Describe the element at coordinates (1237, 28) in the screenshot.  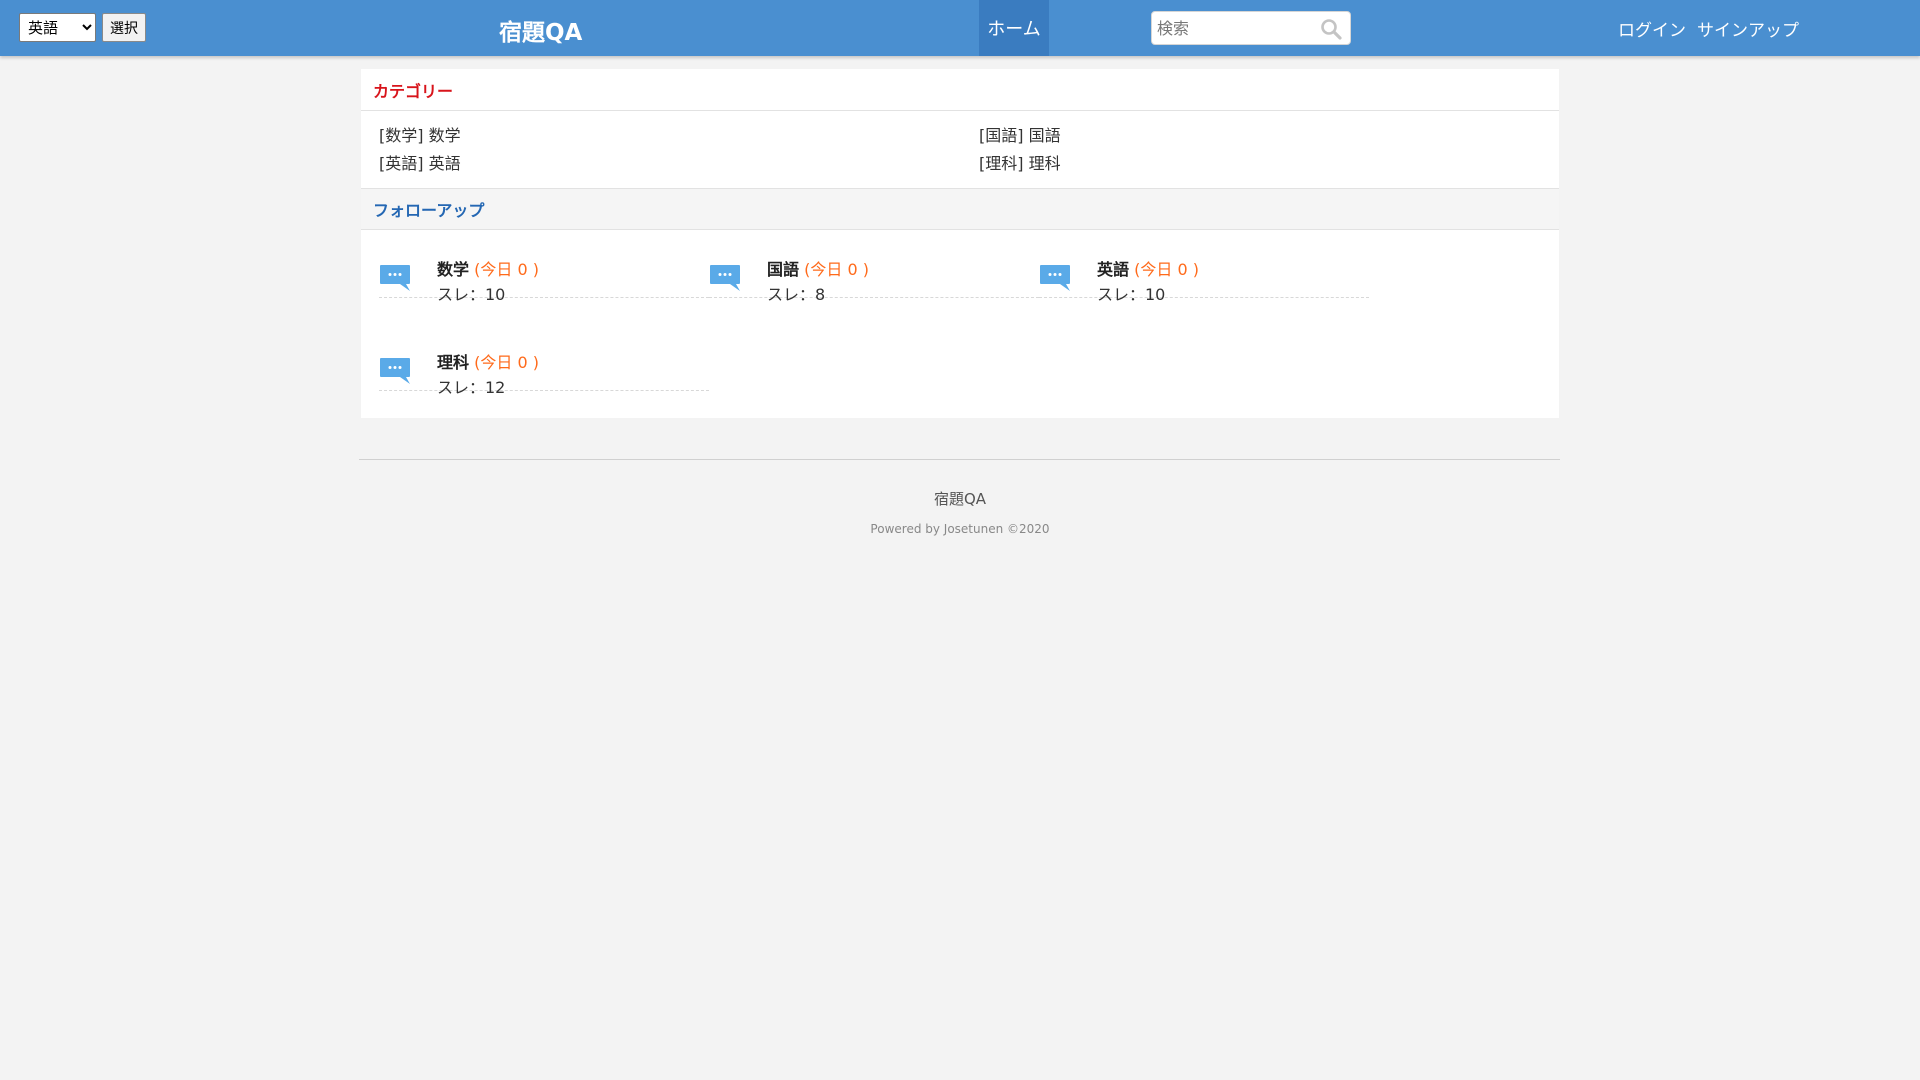
I see `search-input` at that location.